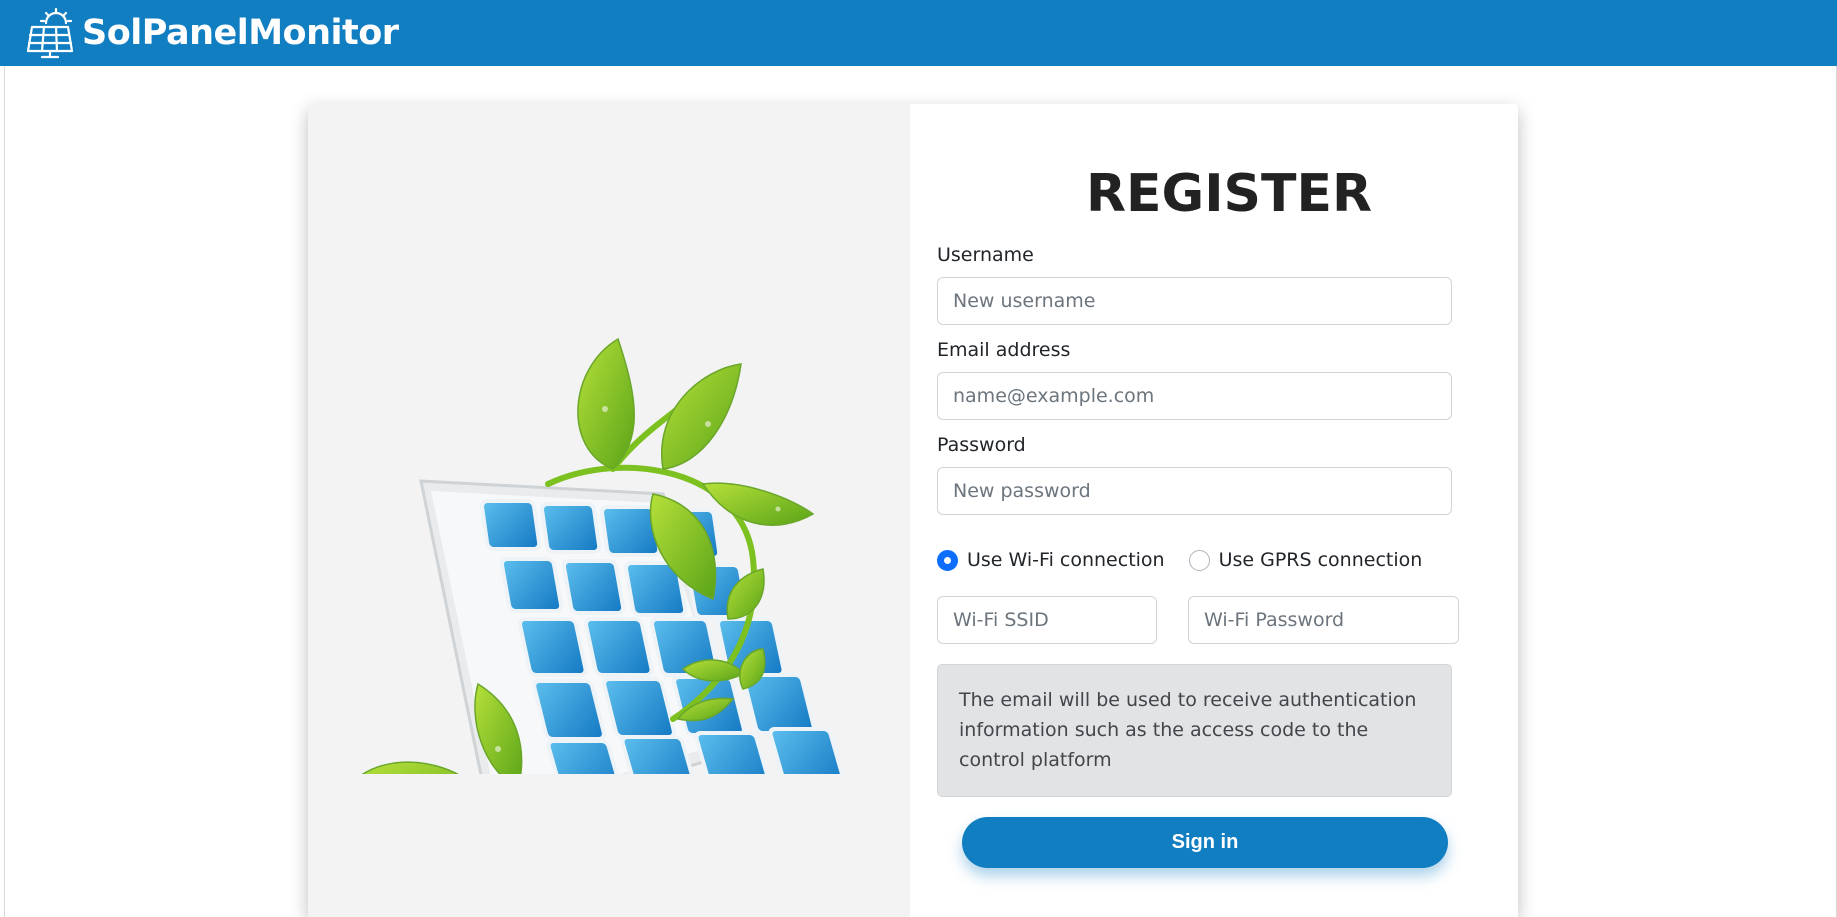  I want to click on solar-panel-with-leaves-illustration, so click(604, 555).